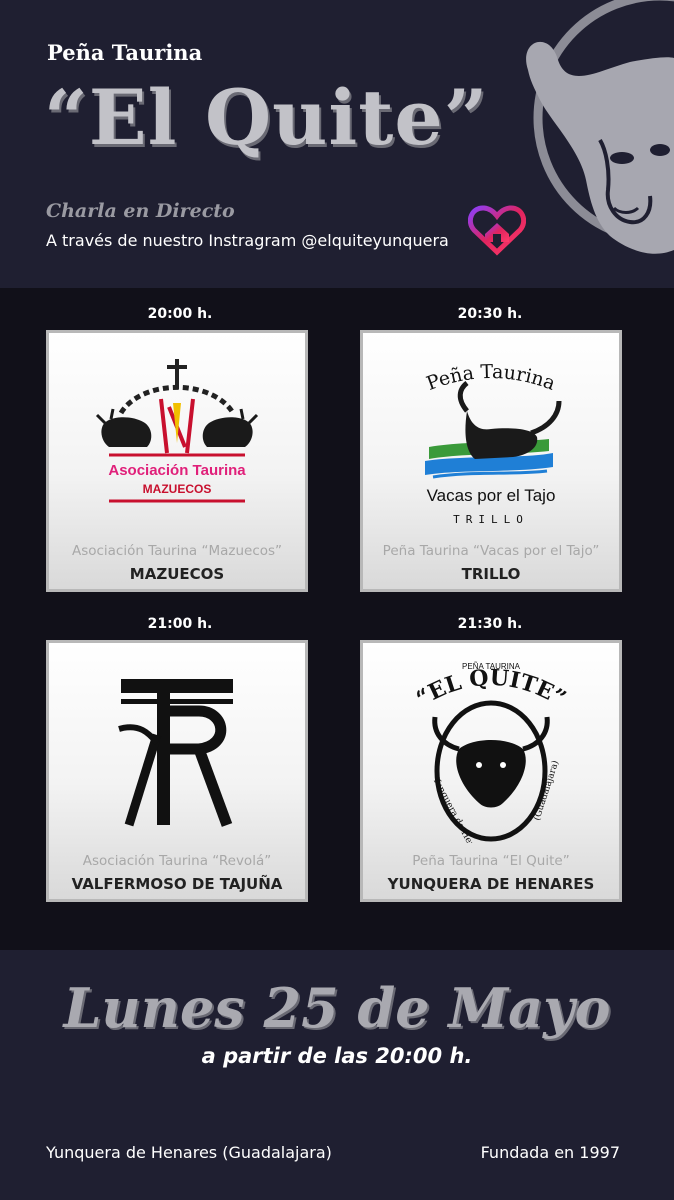 The image size is (674, 1200). What do you see at coordinates (337, 1008) in the screenshot?
I see `event-date: Lunes 25 de Mayo` at bounding box center [337, 1008].